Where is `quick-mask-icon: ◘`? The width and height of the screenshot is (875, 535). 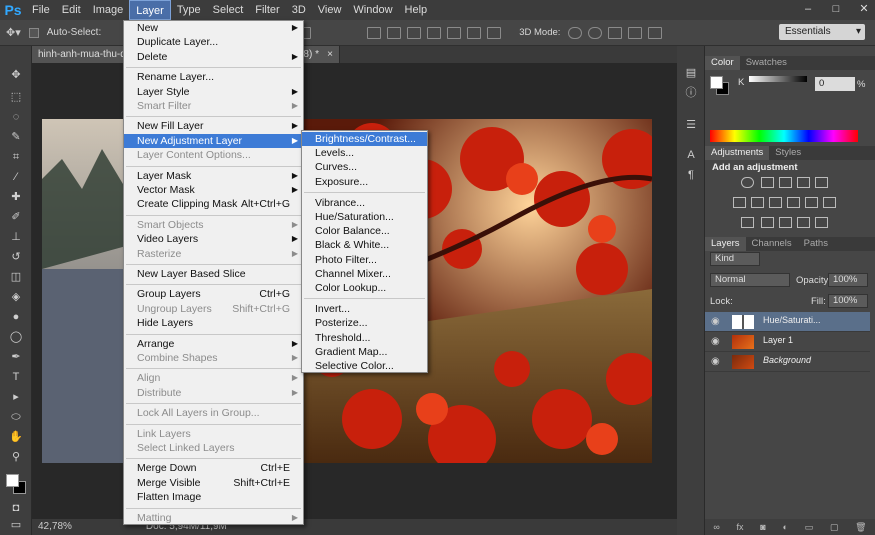
quick-mask-icon: ◘ is located at coordinates (16, 508).